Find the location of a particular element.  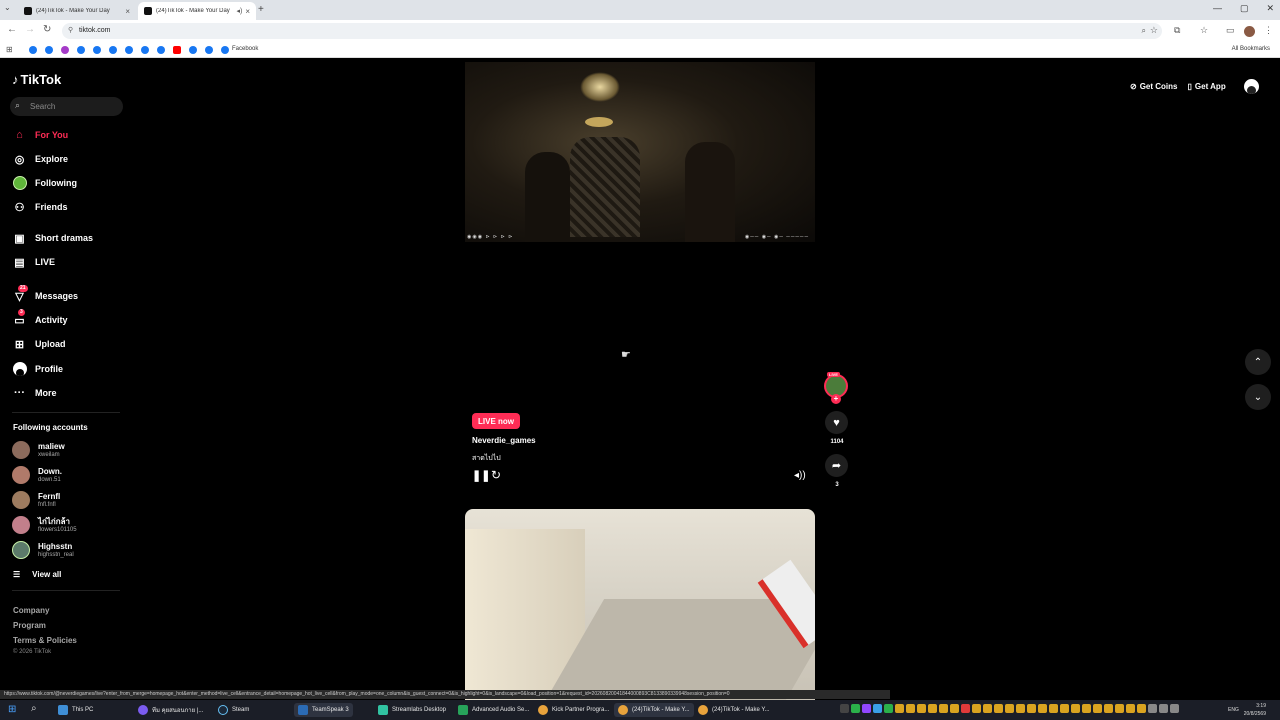

search-input is located at coordinates (75, 106).